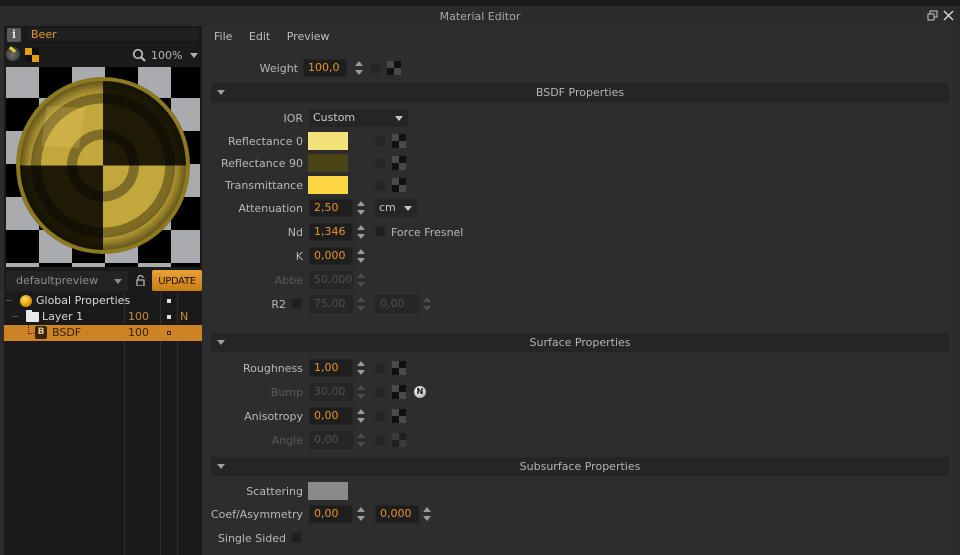 This screenshot has width=960, height=555. Describe the element at coordinates (256, 257) in the screenshot. I see `k-label-wrap: K` at that location.